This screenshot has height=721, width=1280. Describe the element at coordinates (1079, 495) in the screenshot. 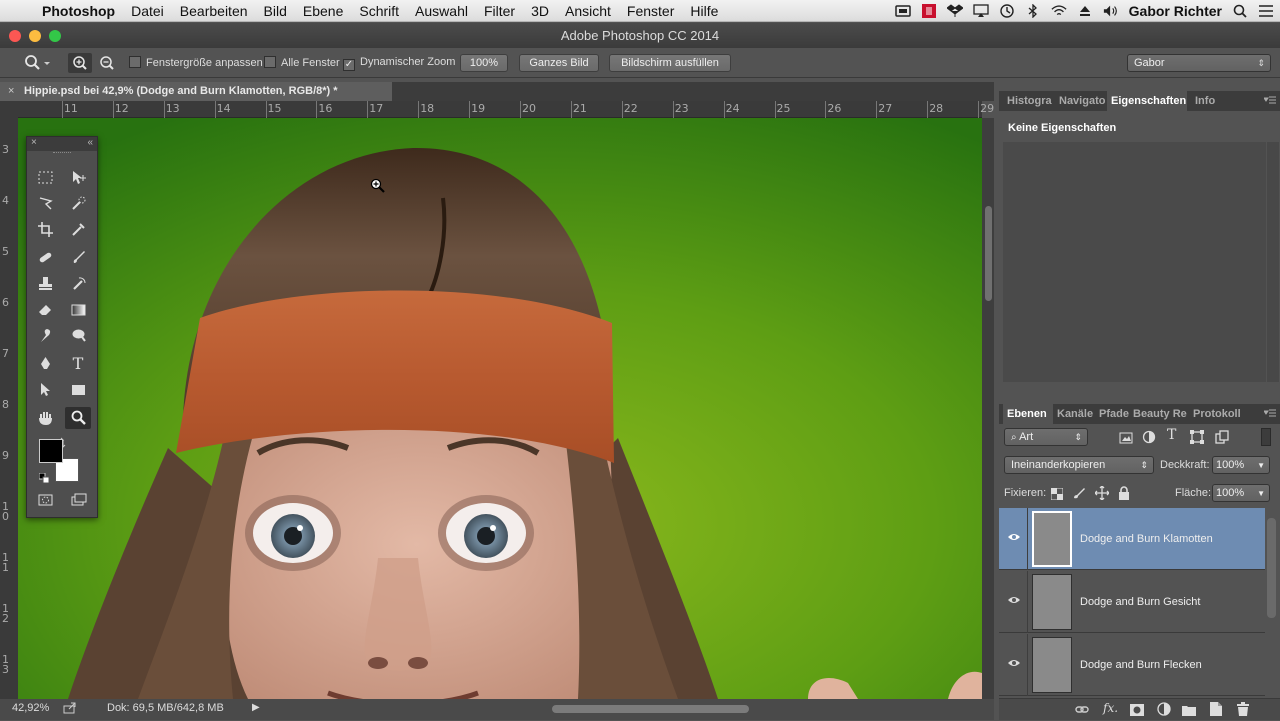

I see `lock-image-pixels-icon` at that location.